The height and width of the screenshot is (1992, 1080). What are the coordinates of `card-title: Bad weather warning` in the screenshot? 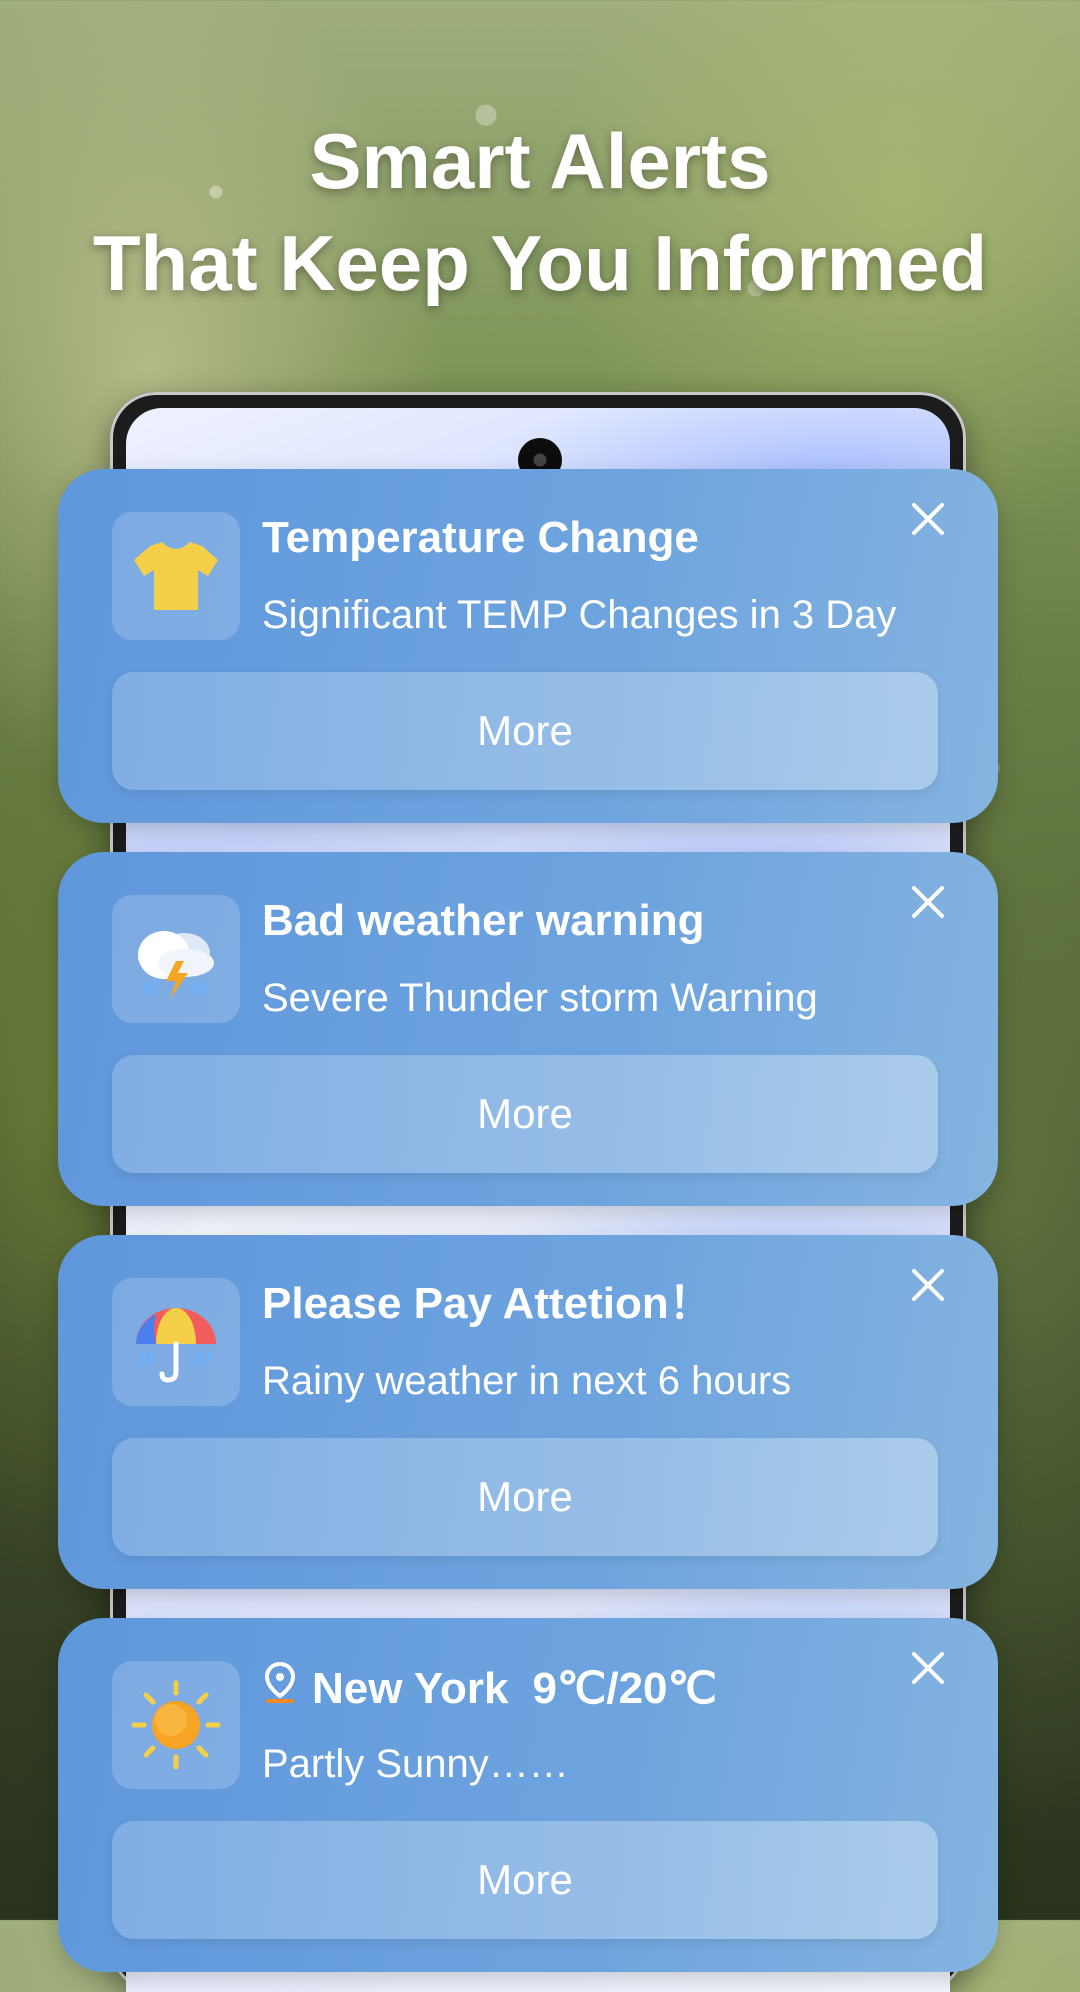 It's located at (483, 920).